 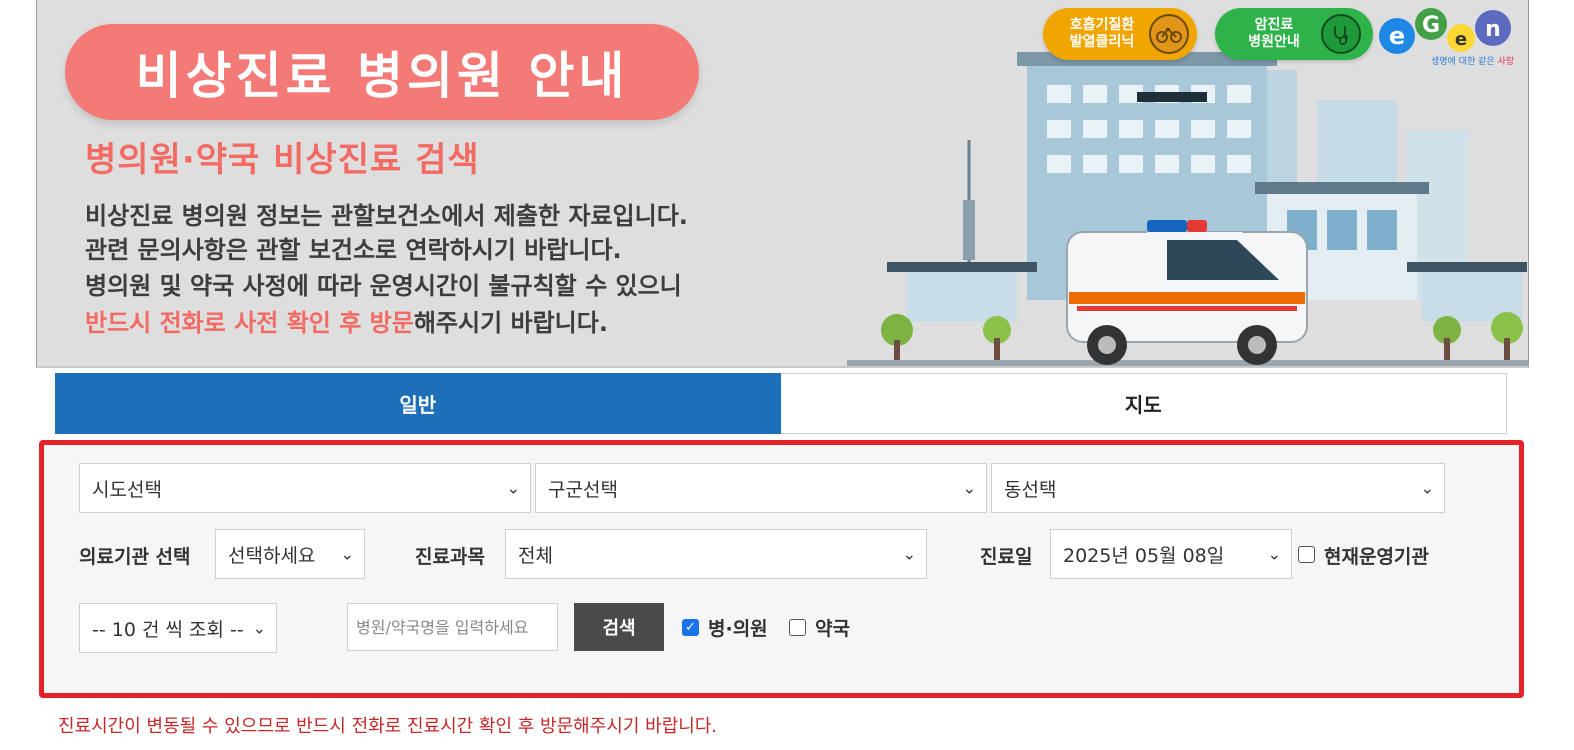 What do you see at coordinates (832, 629) in the screenshot?
I see `pharmacy-label: 약국` at bounding box center [832, 629].